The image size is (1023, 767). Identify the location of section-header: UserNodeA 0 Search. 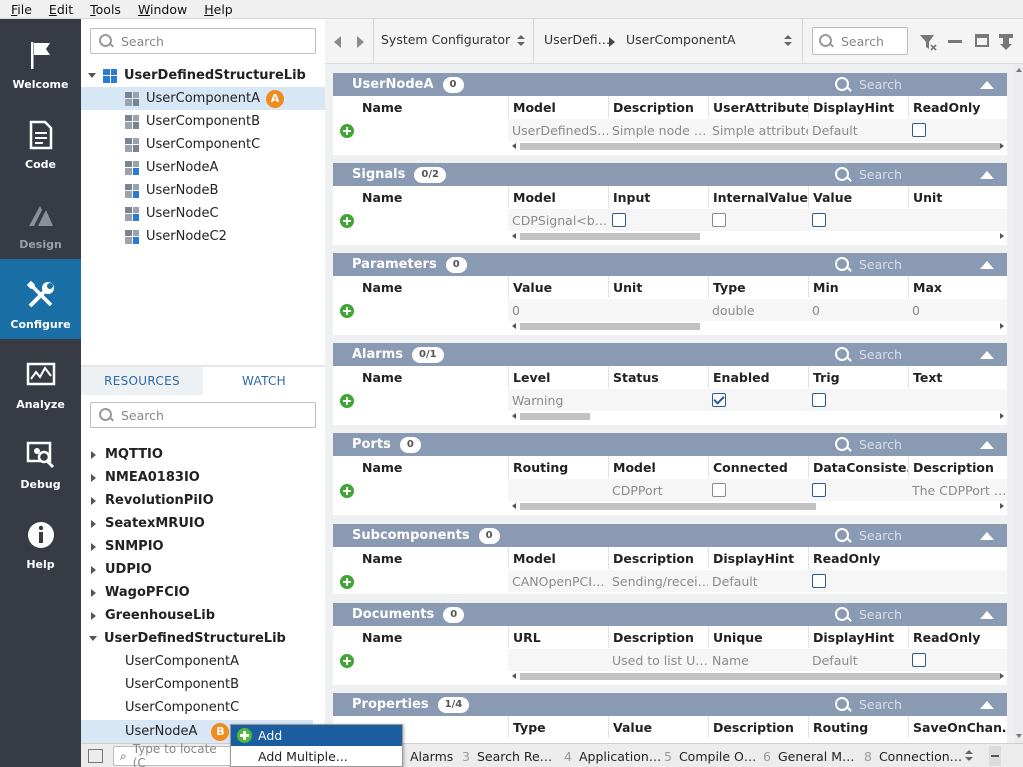
(670, 84).